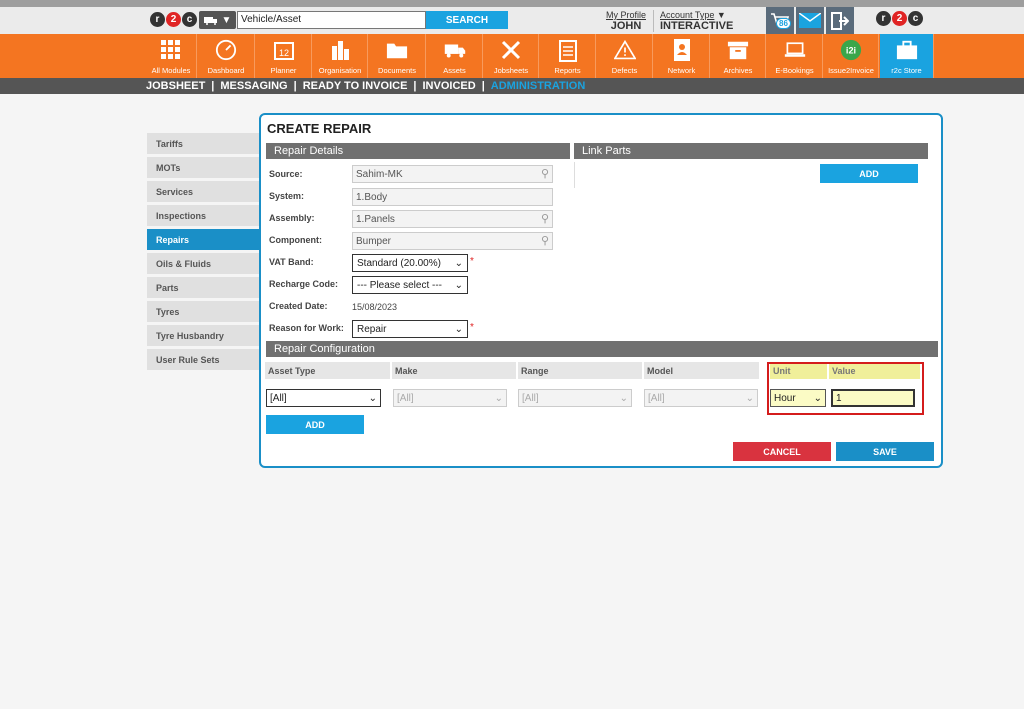 Image resolution: width=1024 pixels, height=709 pixels. What do you see at coordinates (452, 197) in the screenshot?
I see `system-field: 1.Body` at bounding box center [452, 197].